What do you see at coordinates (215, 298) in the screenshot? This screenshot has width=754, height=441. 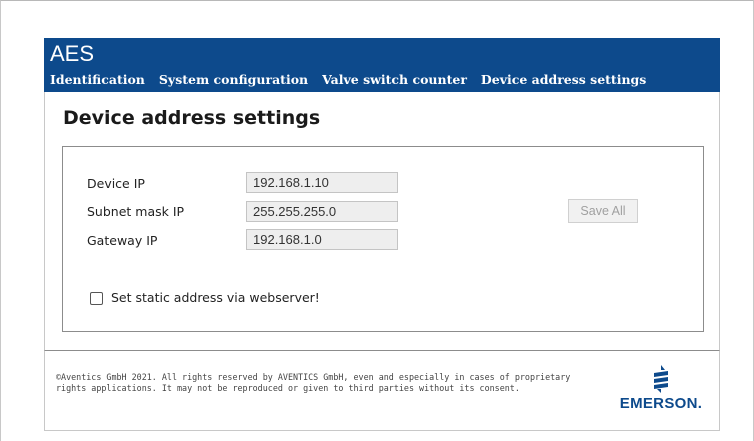 I see `static-address-label: Set static address via webserver!` at bounding box center [215, 298].